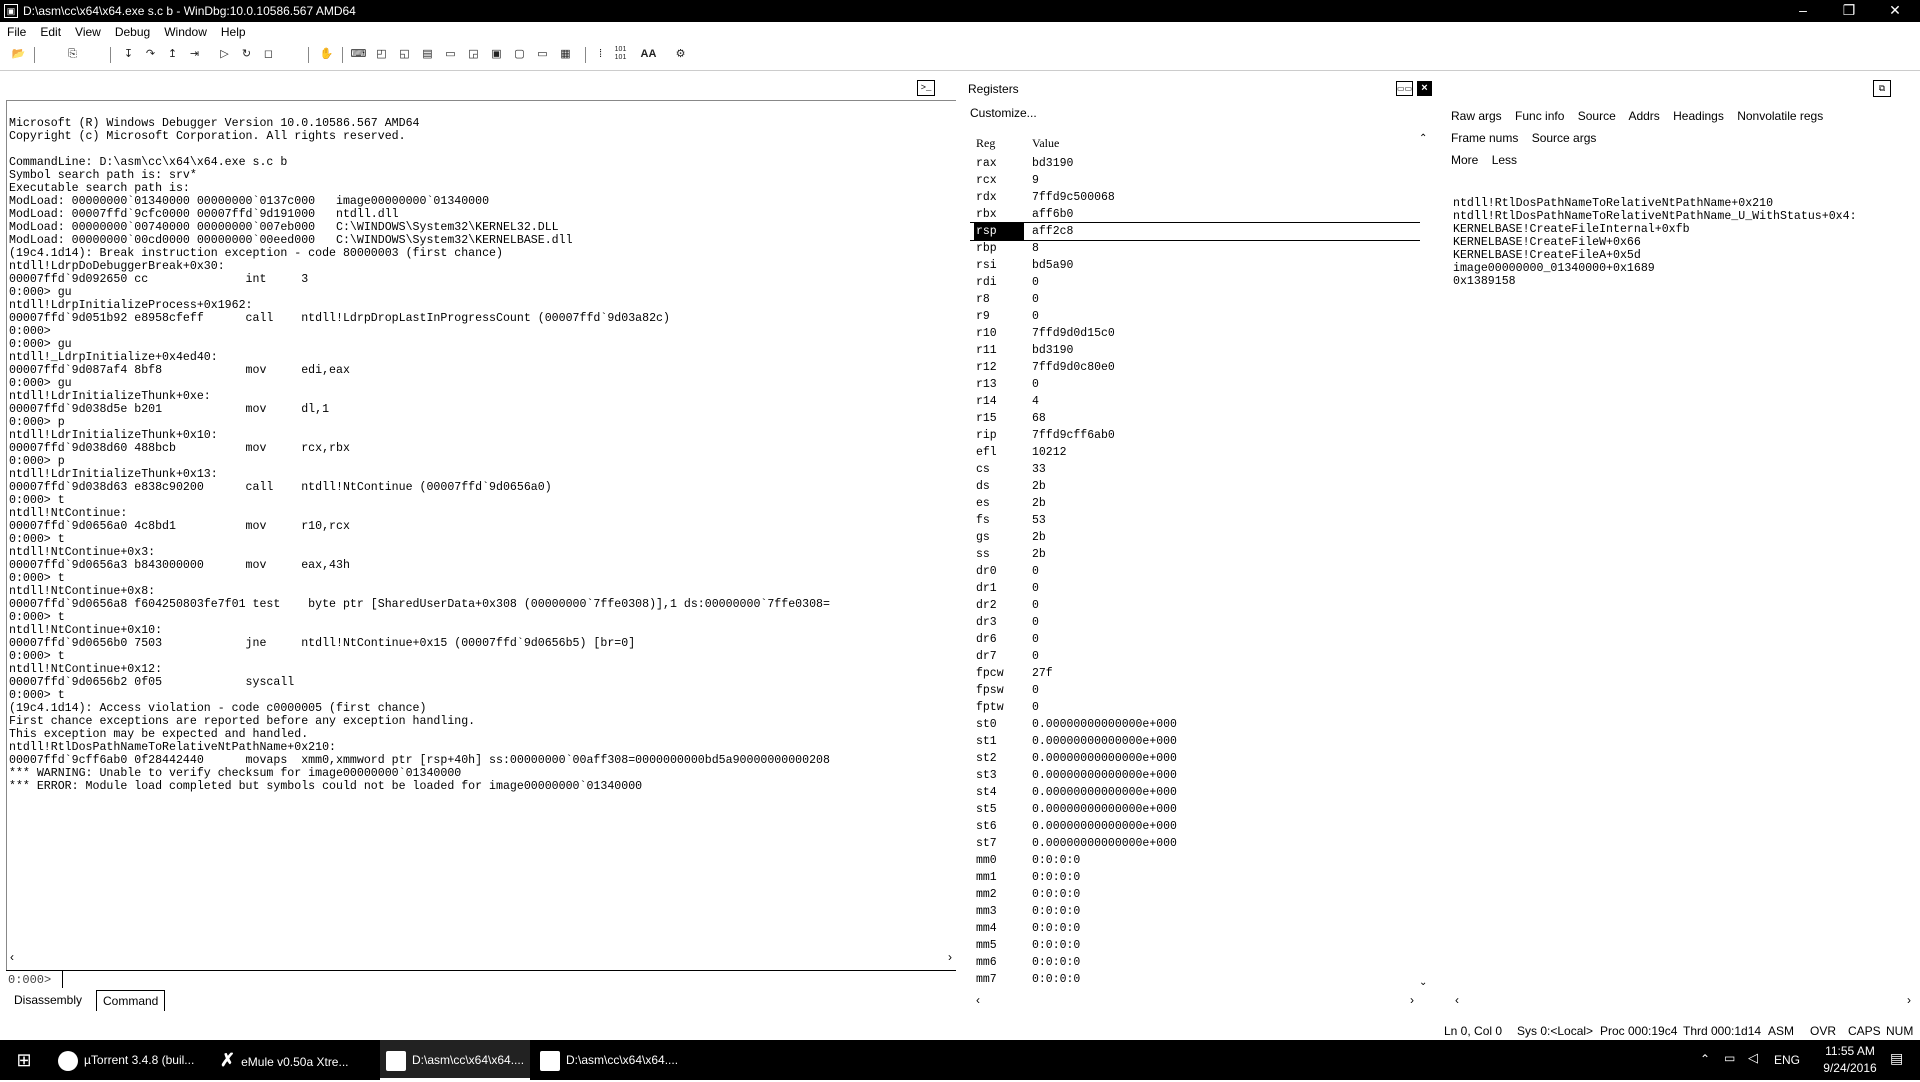  I want to click on restart-icon: ↻, so click(246, 54).